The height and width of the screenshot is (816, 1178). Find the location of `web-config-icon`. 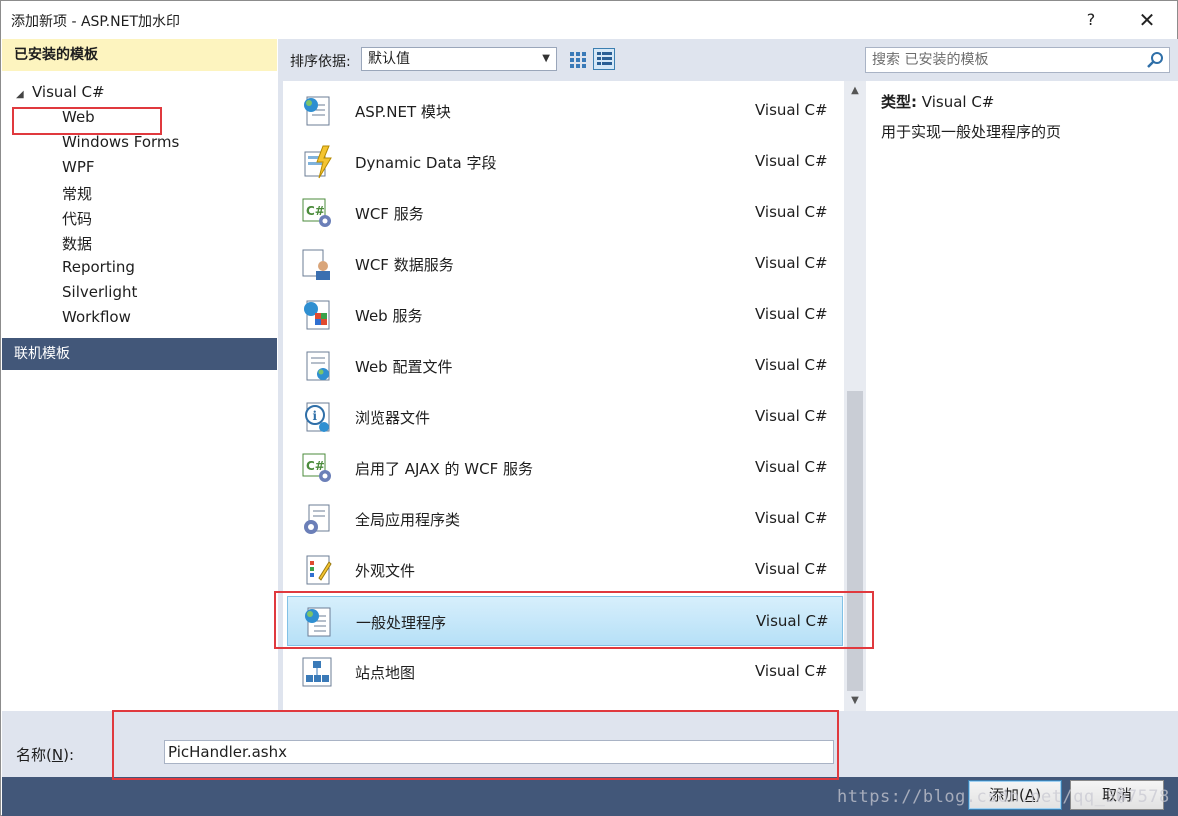

web-config-icon is located at coordinates (318, 366).